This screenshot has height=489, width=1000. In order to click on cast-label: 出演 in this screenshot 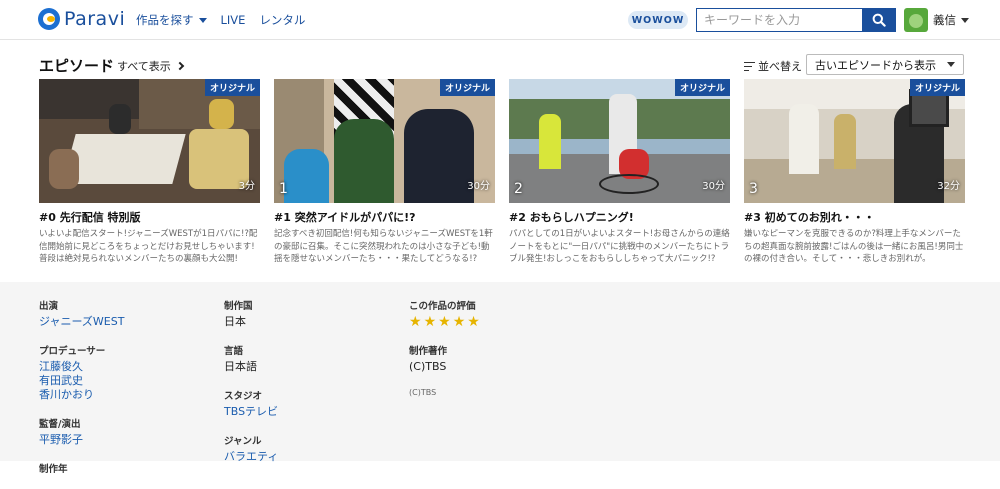, I will do `click(49, 306)`.